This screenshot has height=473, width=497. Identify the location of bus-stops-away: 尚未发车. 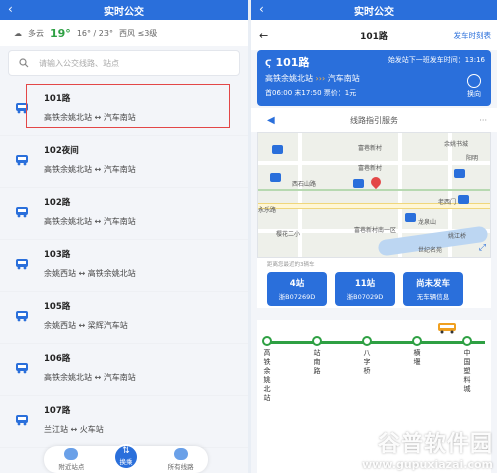
(432, 284).